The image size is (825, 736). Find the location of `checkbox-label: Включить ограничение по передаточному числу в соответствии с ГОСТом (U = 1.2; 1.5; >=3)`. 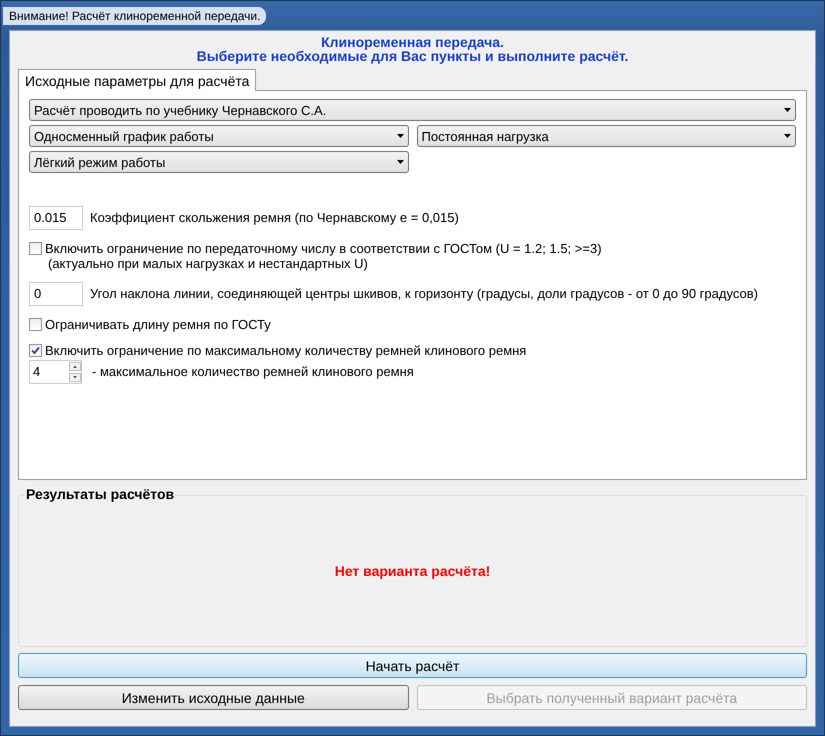

checkbox-label: Включить ограничение по передаточному числу в соответствии с ГОСТом (U = 1.2; 1.5; >=3) is located at coordinates (323, 248).